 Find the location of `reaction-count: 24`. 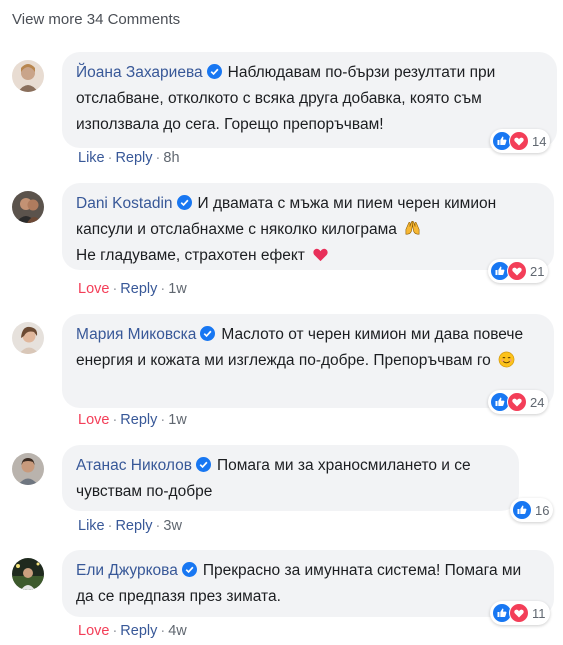

reaction-count: 24 is located at coordinates (537, 402).